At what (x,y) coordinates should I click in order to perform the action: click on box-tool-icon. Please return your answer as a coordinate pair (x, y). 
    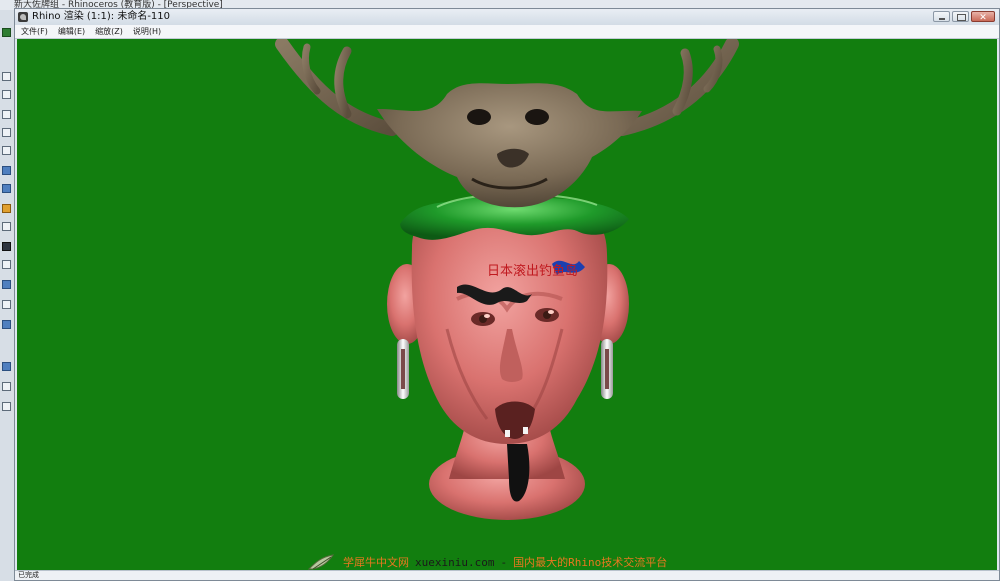
    Looking at the image, I should click on (6, 188).